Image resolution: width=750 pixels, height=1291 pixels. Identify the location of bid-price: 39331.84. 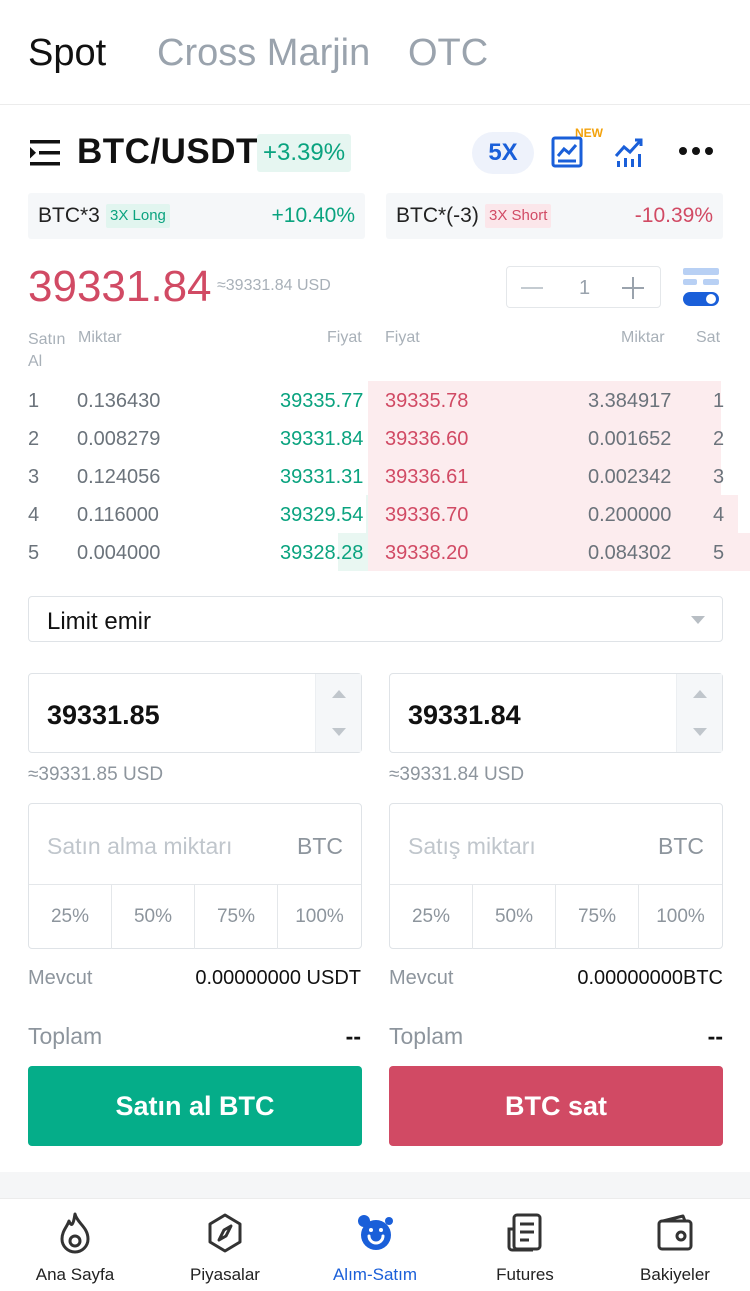
(321, 439).